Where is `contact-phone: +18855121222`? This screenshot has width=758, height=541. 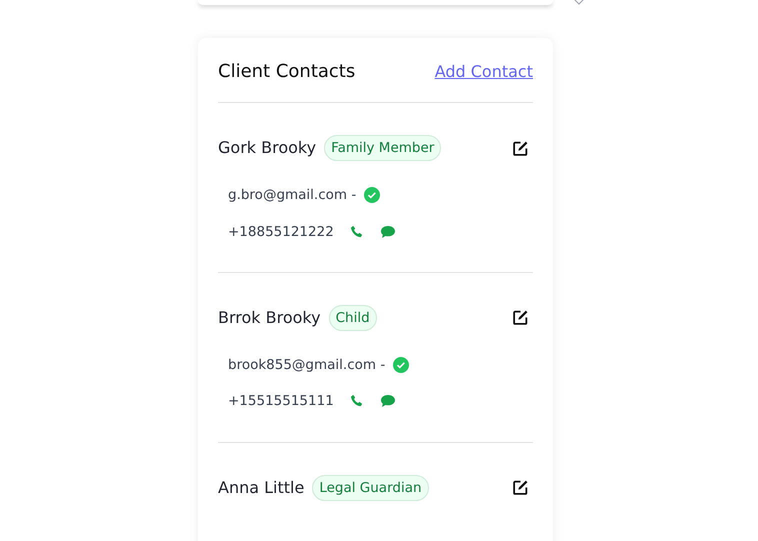 contact-phone: +18855121222 is located at coordinates (281, 232).